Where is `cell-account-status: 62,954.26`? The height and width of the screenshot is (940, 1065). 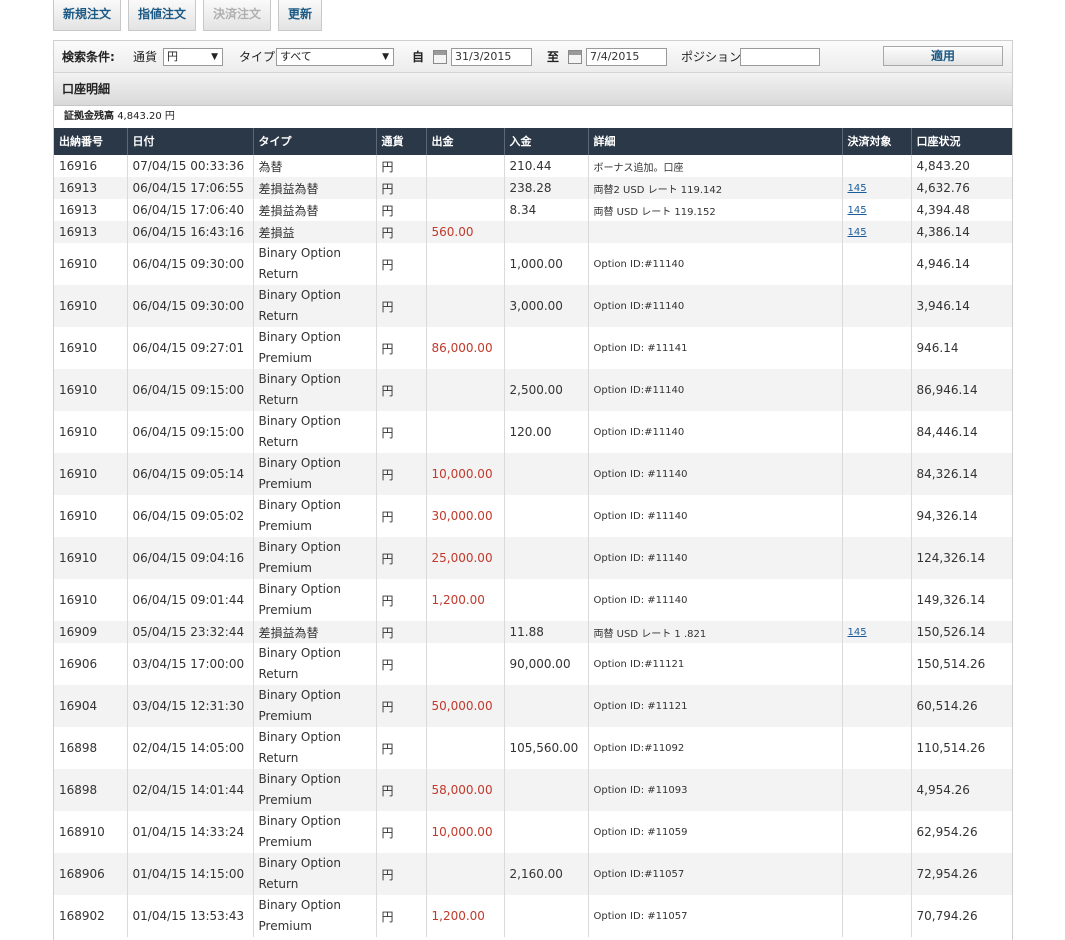
cell-account-status: 62,954.26 is located at coordinates (961, 832).